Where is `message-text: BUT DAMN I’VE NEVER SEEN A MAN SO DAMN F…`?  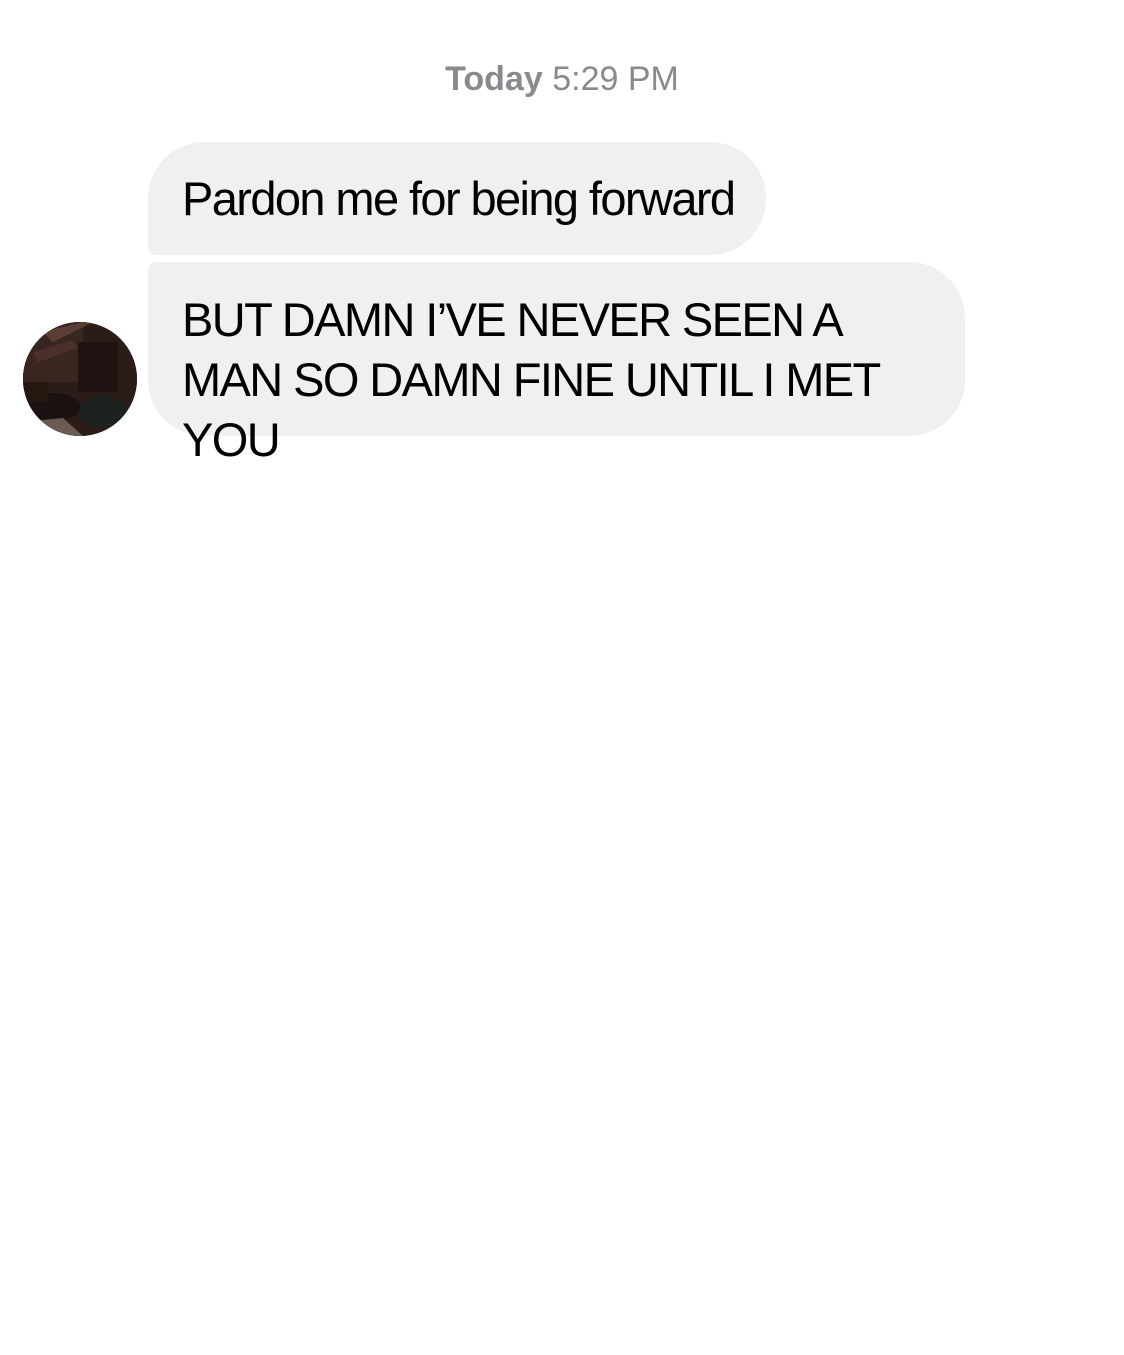
message-text: BUT DAMN I’VE NEVER SEEN A MAN SO DAMN F… is located at coordinates (531, 379).